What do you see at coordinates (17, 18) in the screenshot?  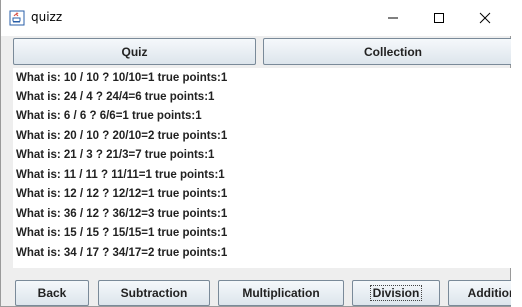 I see `java-cup-icon` at bounding box center [17, 18].